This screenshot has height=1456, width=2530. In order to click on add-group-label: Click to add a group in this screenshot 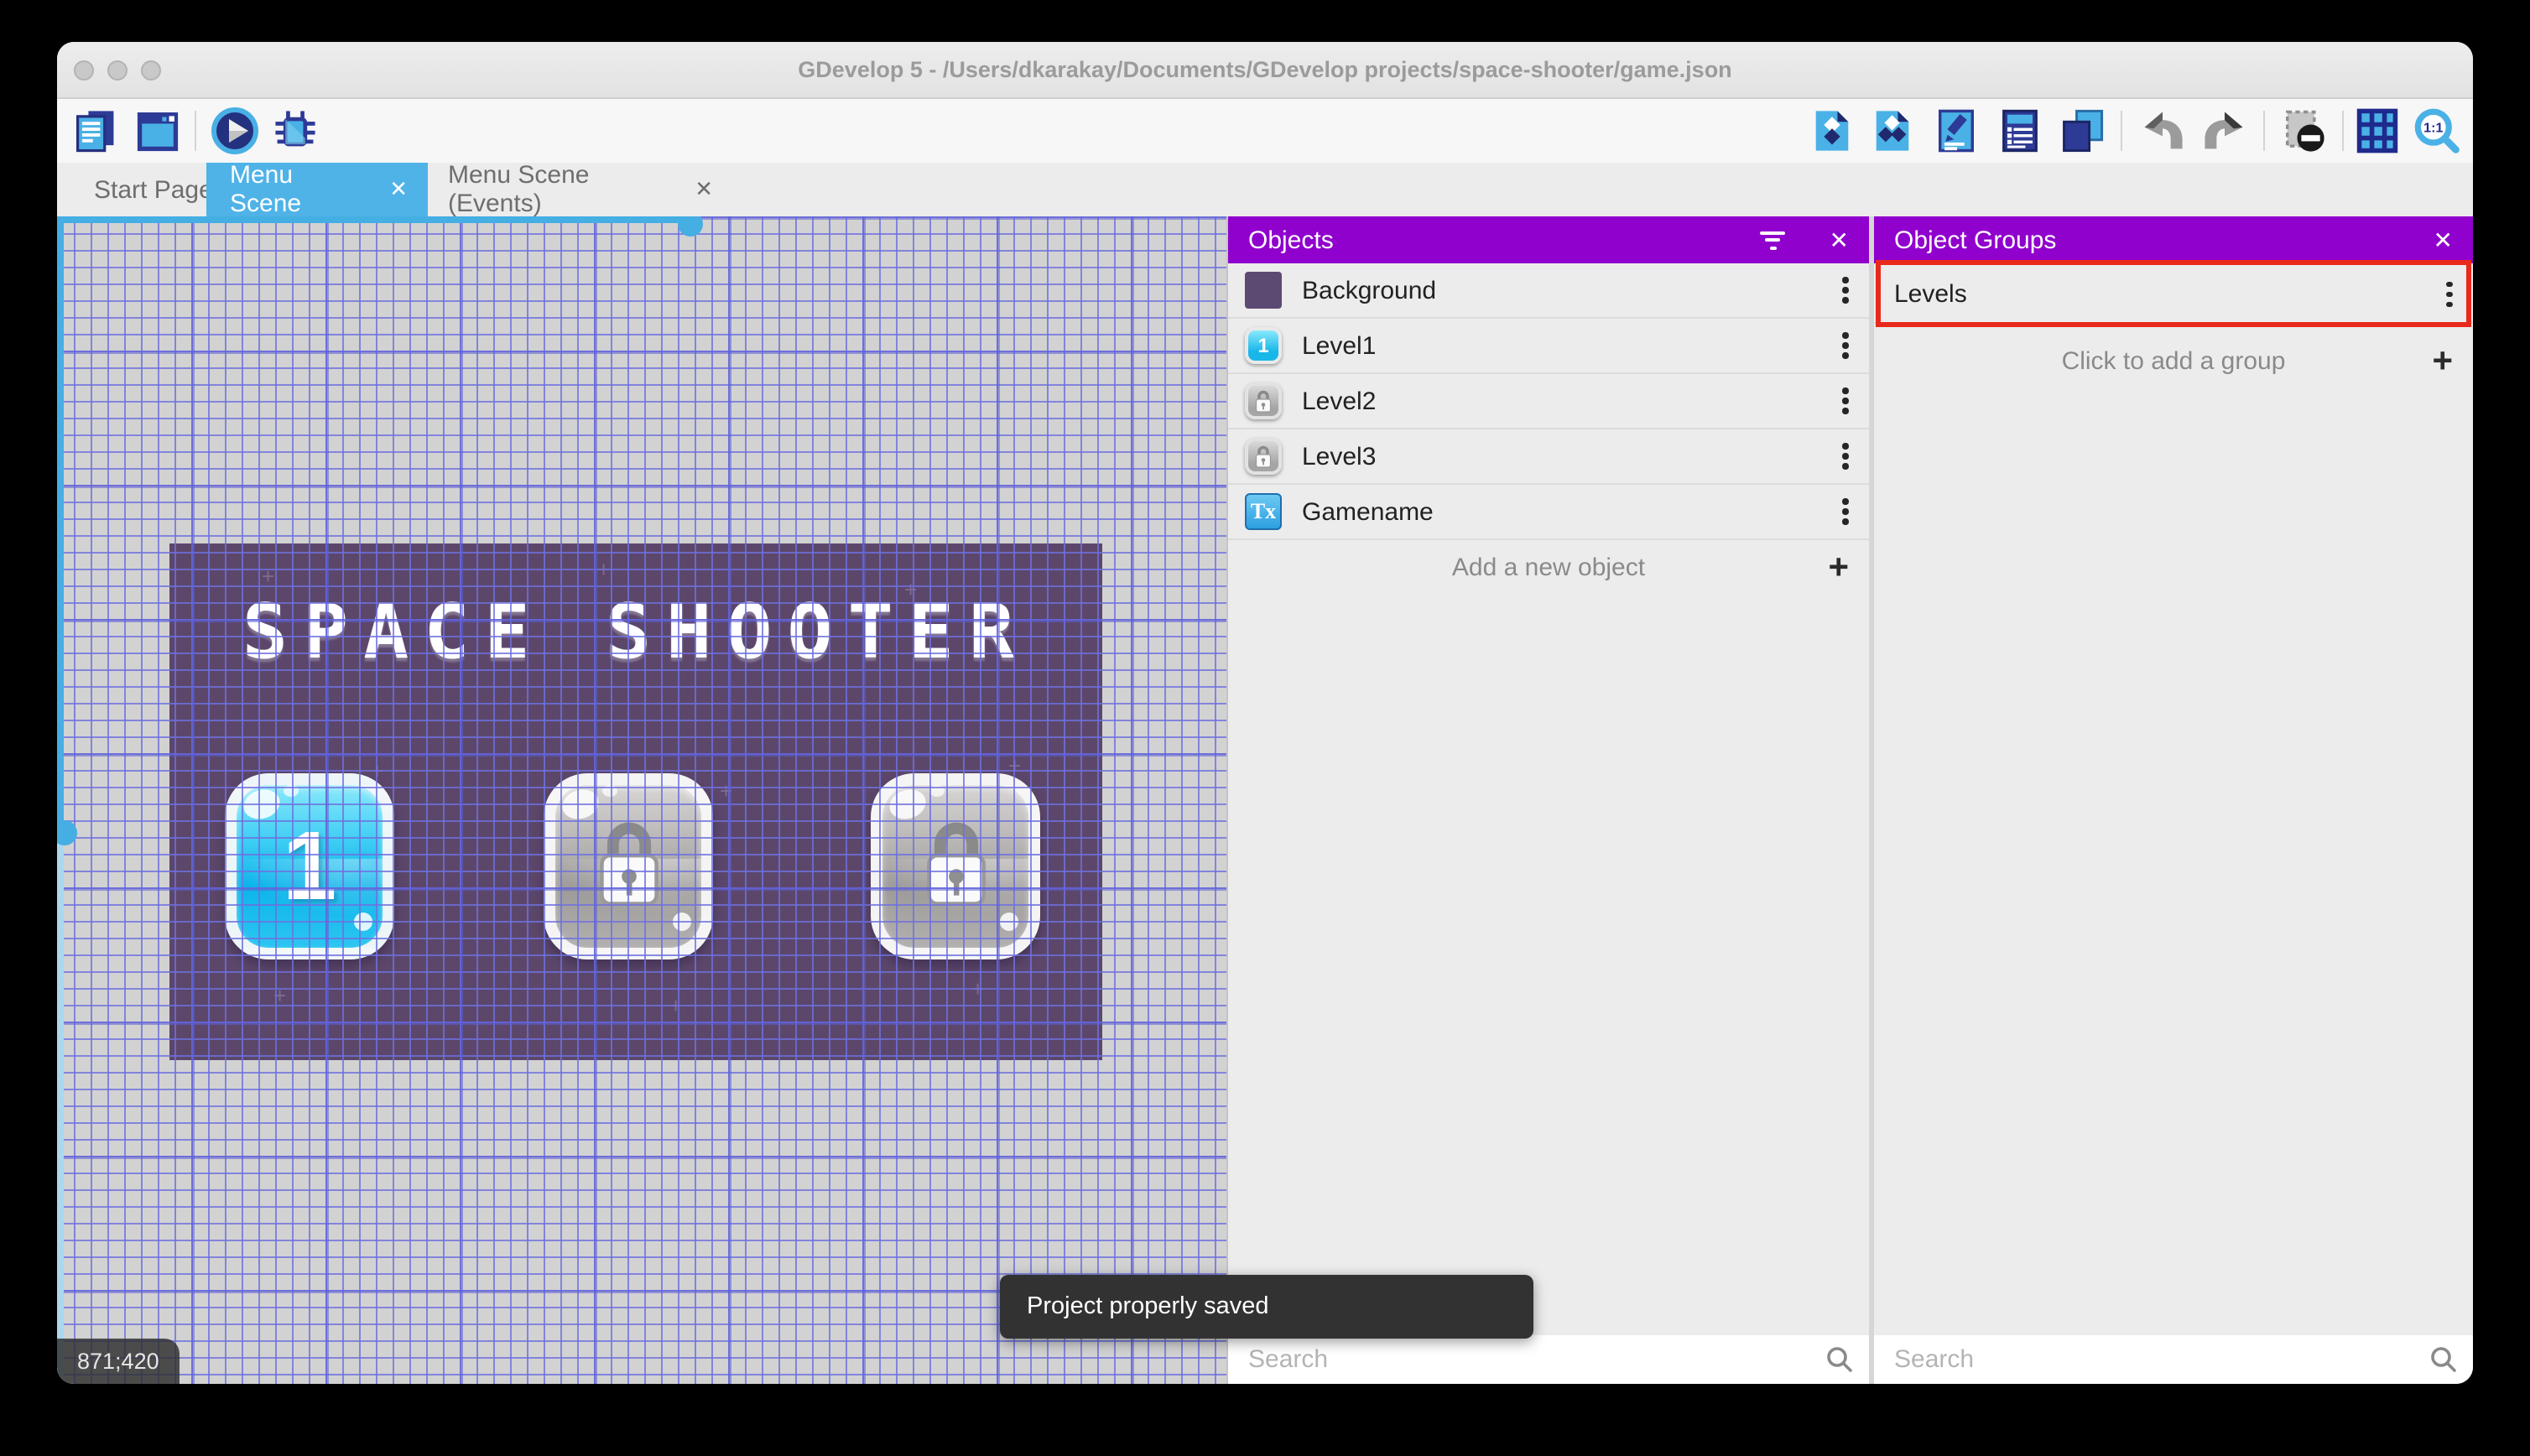, I will do `click(2173, 361)`.